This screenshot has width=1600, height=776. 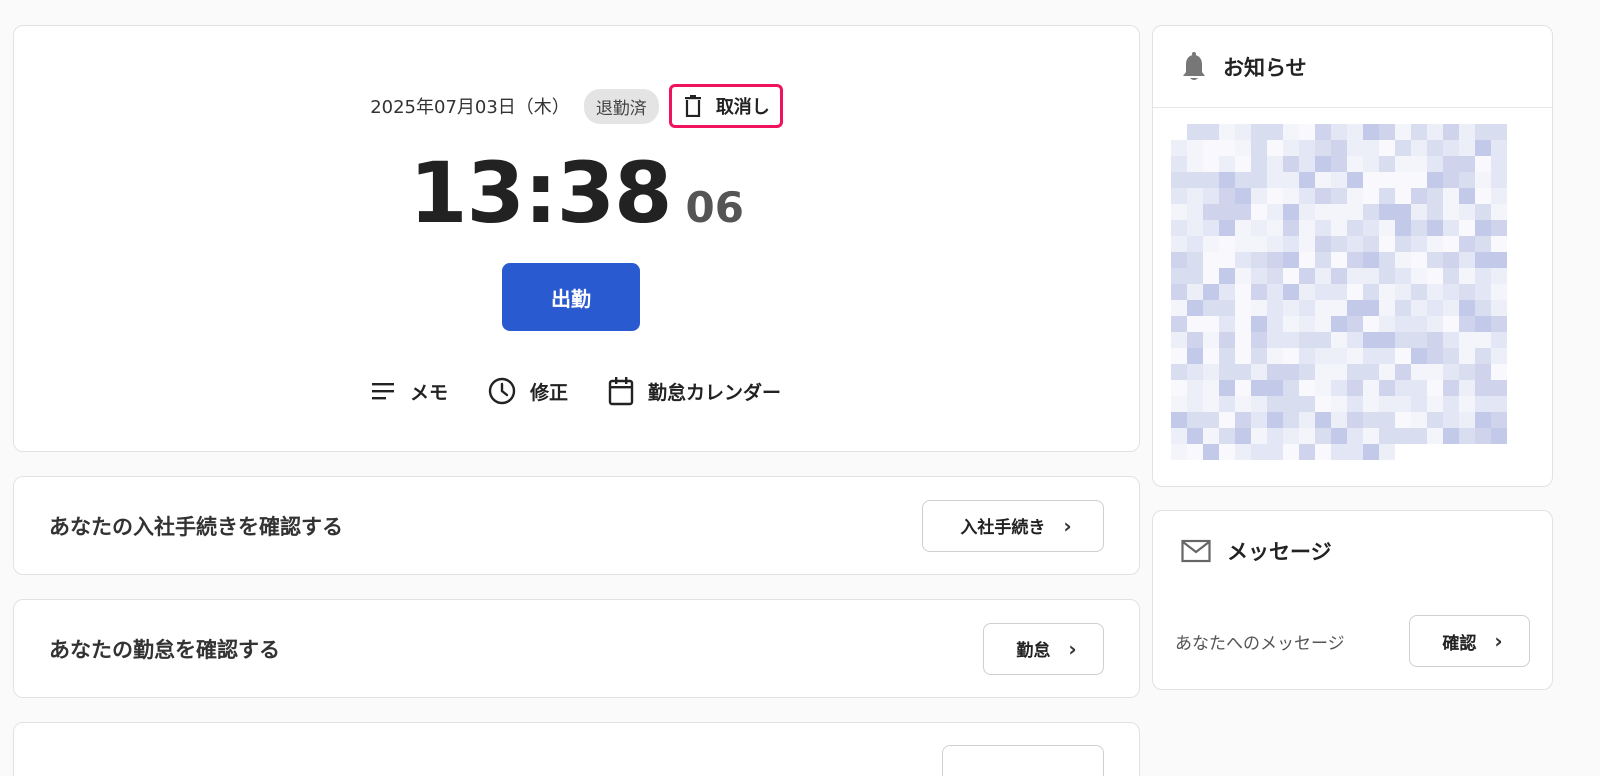 What do you see at coordinates (1013, 525) in the screenshot?
I see `onboarding-button: 入社手続き ›` at bounding box center [1013, 525].